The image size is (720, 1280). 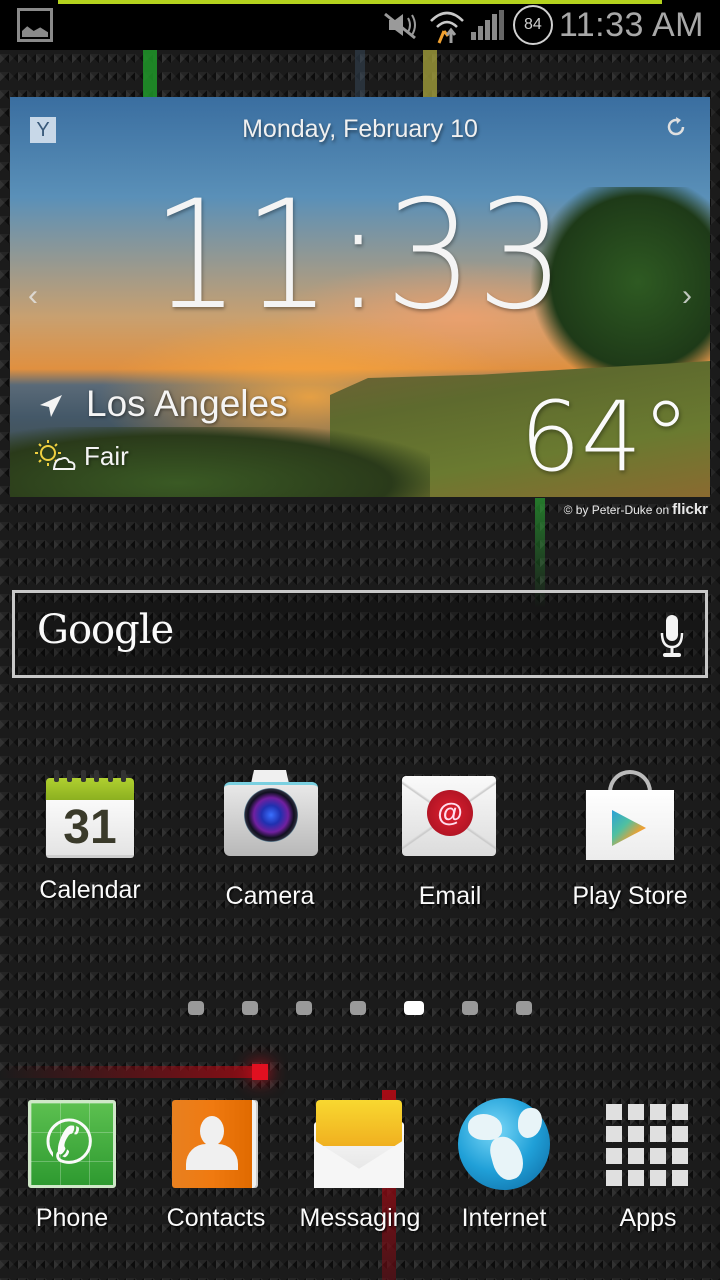 I want to click on play-store-icon, so click(x=630, y=818).